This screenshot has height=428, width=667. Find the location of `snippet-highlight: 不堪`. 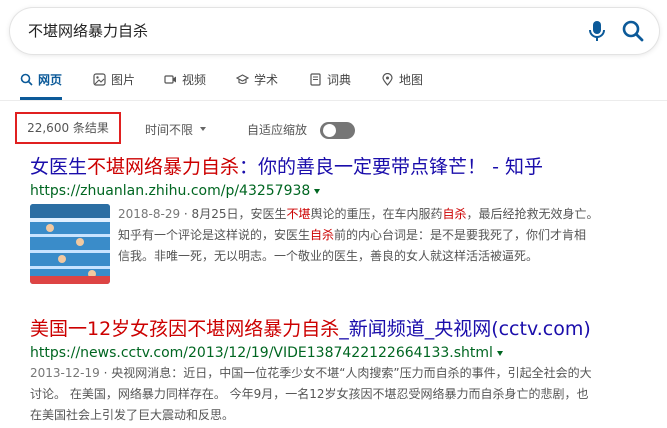

snippet-highlight: 不堪 is located at coordinates (298, 214).